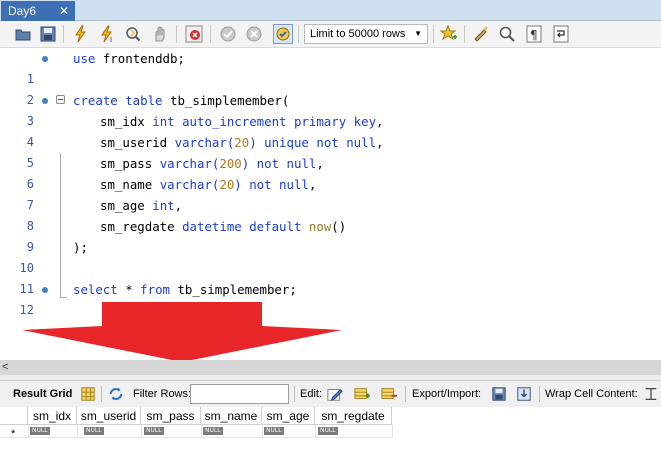 This screenshot has height=451, width=661. Describe the element at coordinates (228, 34) in the screenshot. I see `commit-icon` at that location.